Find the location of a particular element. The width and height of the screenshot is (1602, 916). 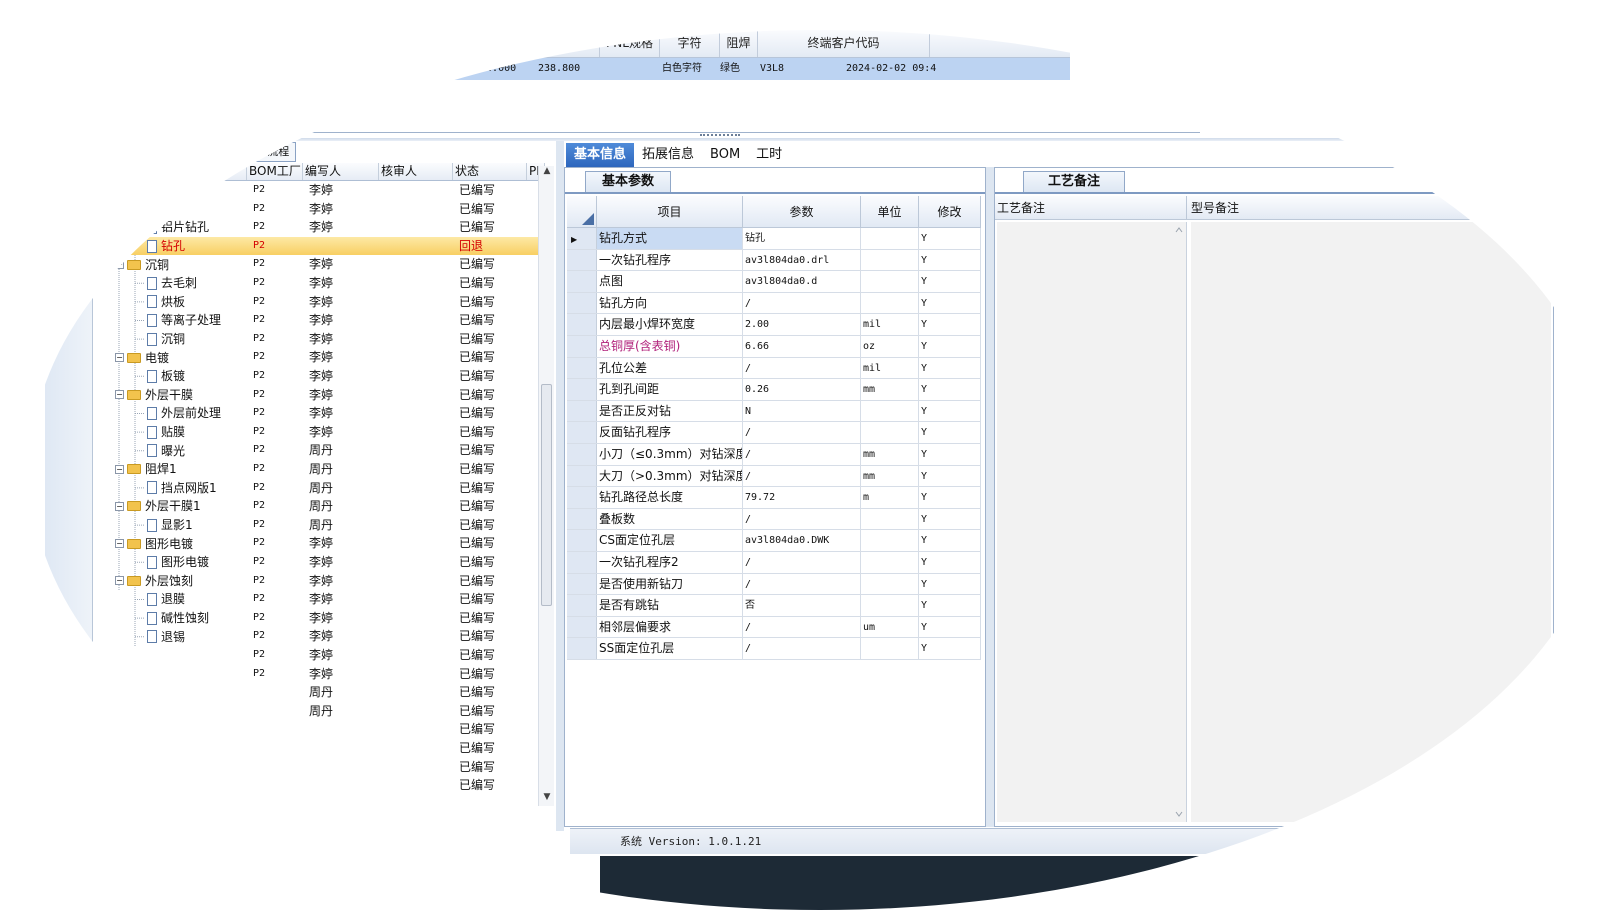

vertical-splitter-left is located at coordinates (560, 486).